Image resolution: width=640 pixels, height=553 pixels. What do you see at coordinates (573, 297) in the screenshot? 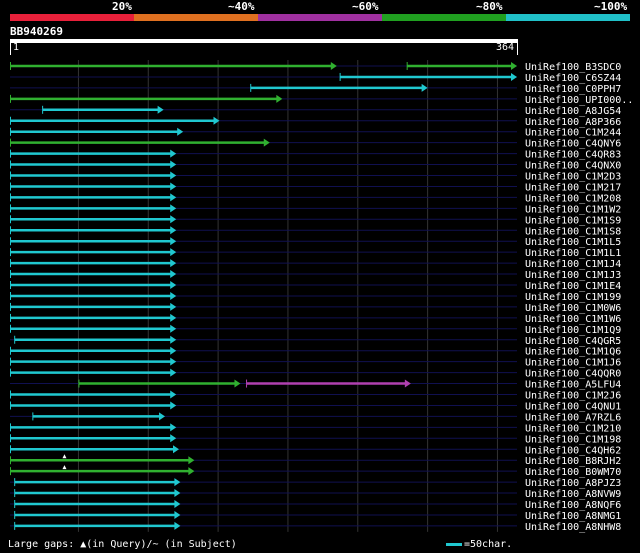
I see `hit-name-label: UniRef100_C1M199` at bounding box center [573, 297].